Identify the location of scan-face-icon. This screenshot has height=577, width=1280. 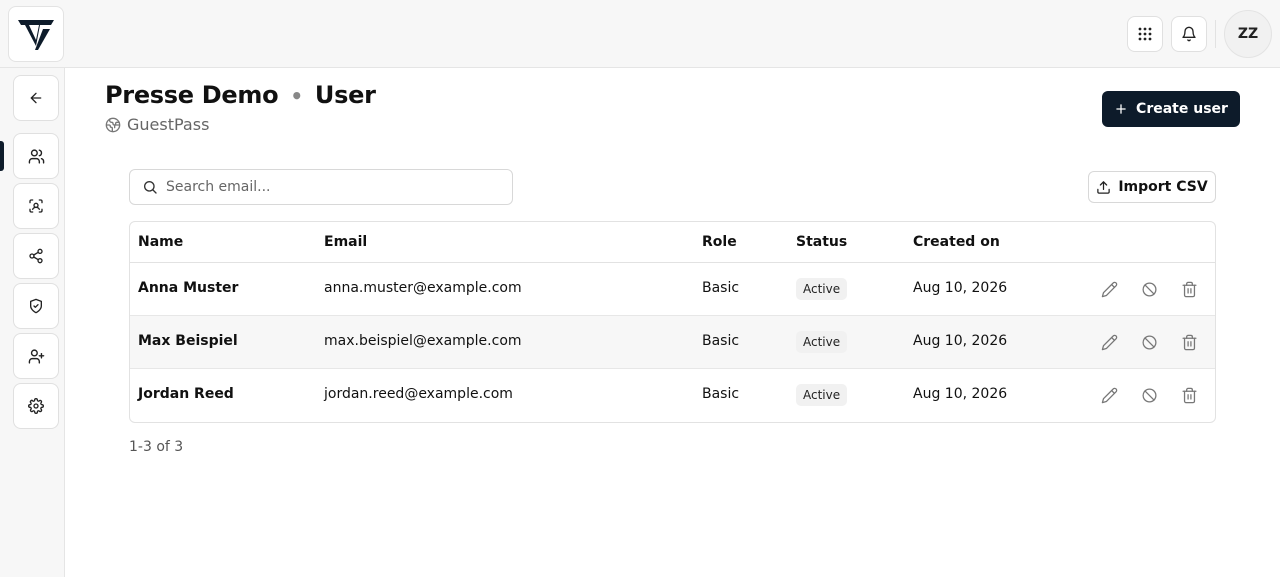
(36, 206).